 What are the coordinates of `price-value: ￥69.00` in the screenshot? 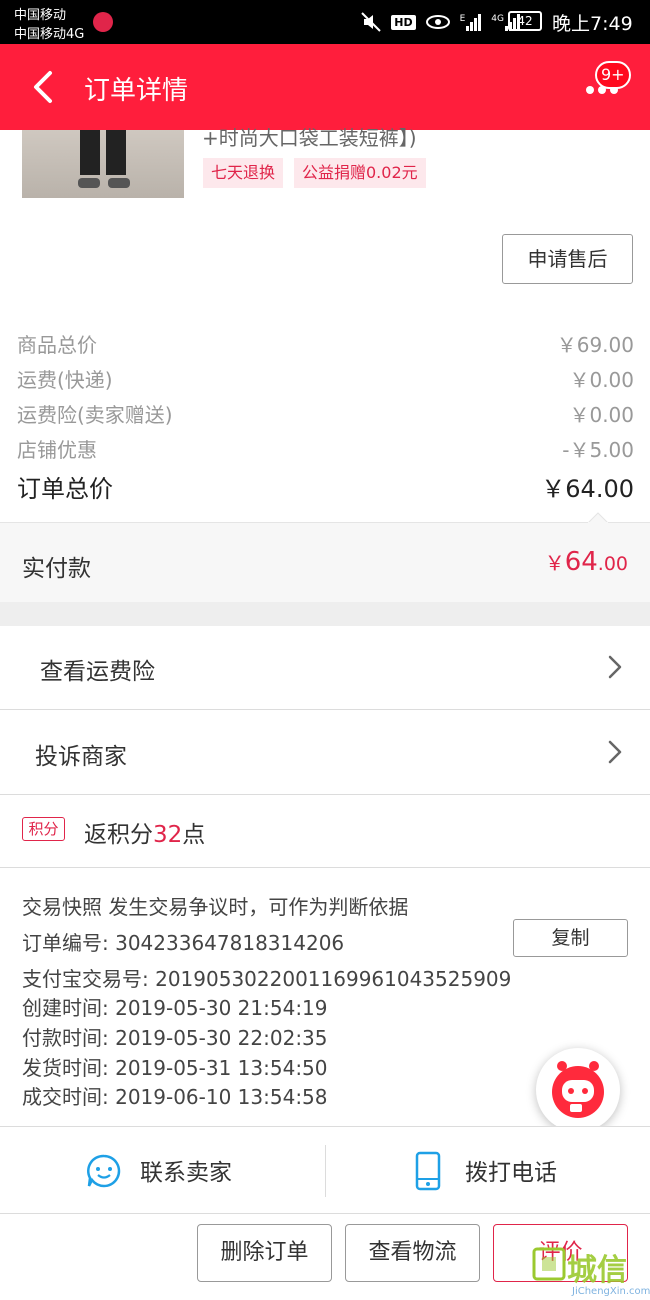 It's located at (595, 345).